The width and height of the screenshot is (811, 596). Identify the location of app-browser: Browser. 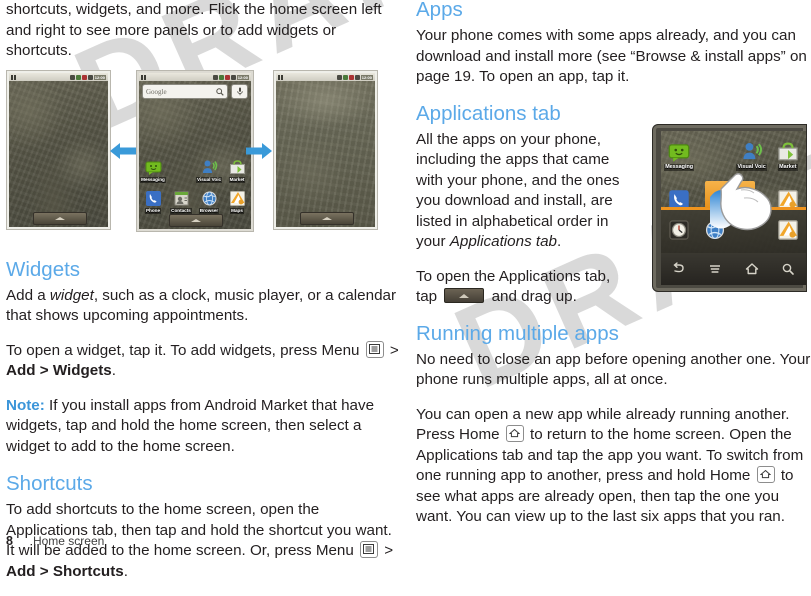
(209, 202).